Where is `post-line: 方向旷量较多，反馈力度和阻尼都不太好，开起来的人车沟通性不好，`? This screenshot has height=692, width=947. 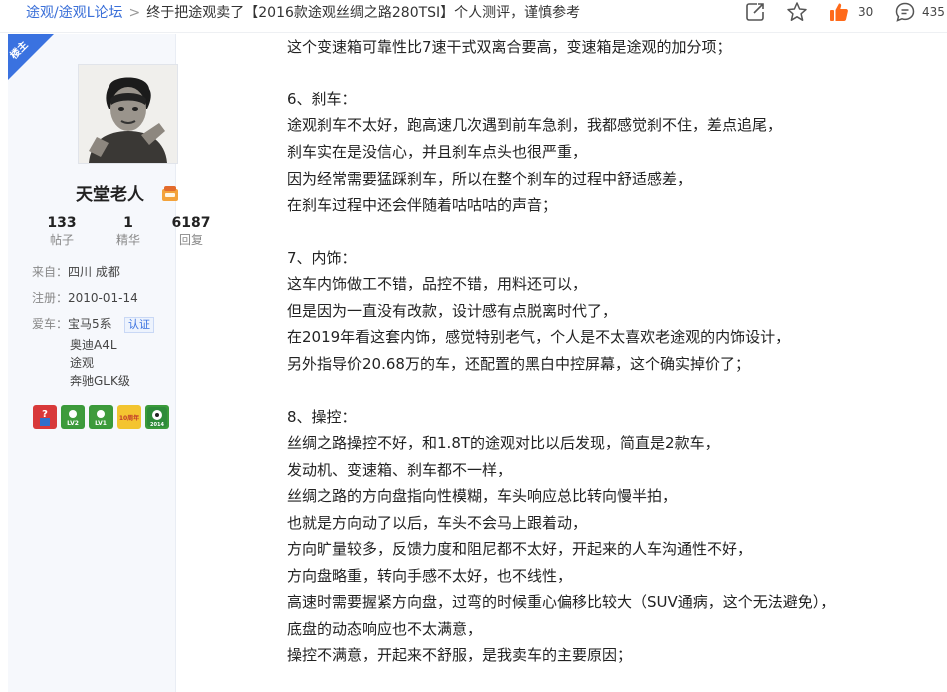 post-line: 方向旷量较多，反馈力度和阻尼都不太好，开起来的人车沟通性不好， is located at coordinates (520, 549).